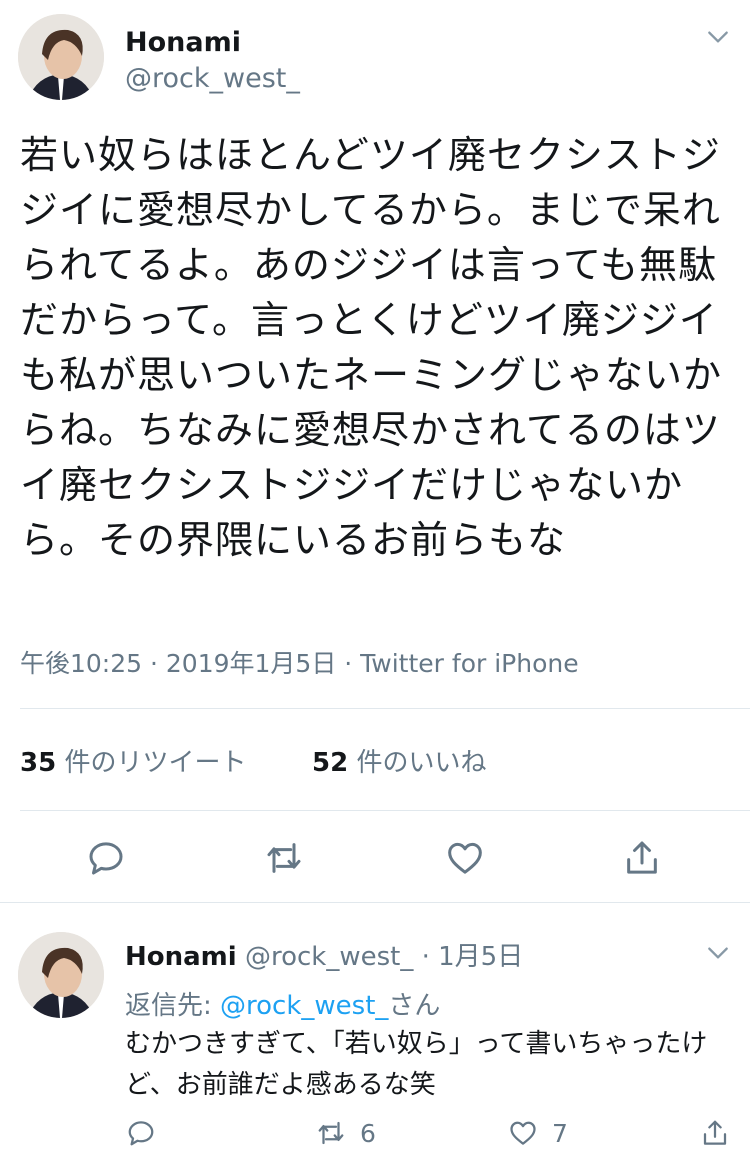  I want to click on reply-header: Honami @rock_west_ · 1月5日, so click(324, 954).